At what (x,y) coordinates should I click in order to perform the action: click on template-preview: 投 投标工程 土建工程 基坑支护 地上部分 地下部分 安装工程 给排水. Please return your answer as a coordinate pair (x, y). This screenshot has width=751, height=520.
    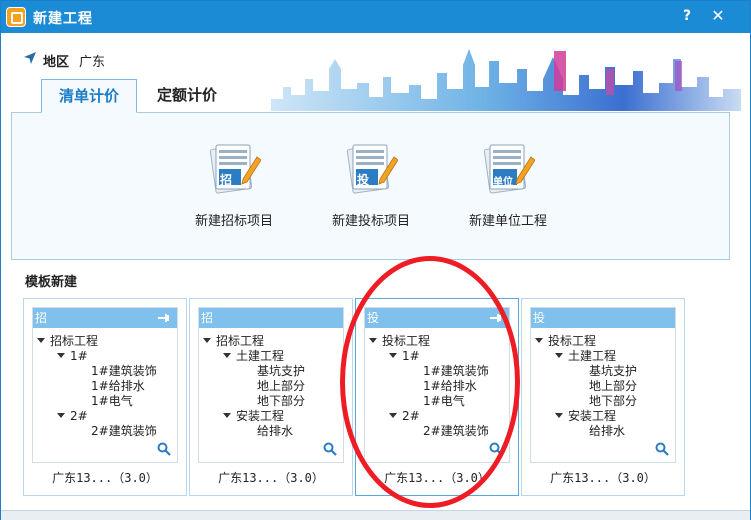
    Looking at the image, I should click on (603, 385).